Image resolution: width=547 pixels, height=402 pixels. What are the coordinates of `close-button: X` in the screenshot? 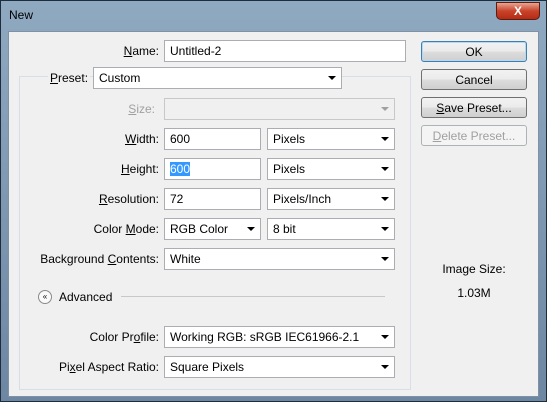 It's located at (518, 11).